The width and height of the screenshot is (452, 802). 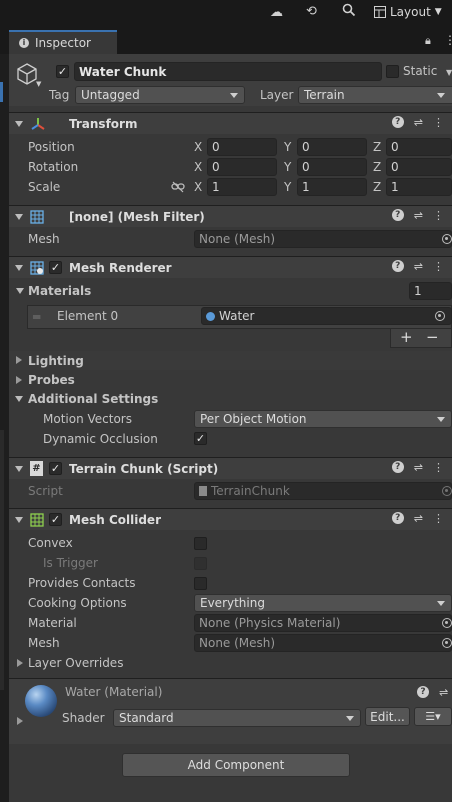 What do you see at coordinates (323, 603) in the screenshot?
I see `cooking-options-dropdown: Everything` at bounding box center [323, 603].